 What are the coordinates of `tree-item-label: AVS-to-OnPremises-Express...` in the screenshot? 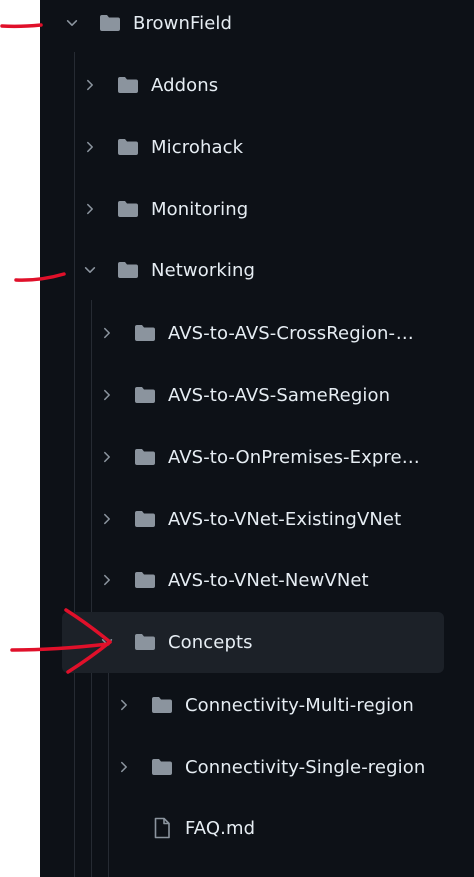 It's located at (297, 457).